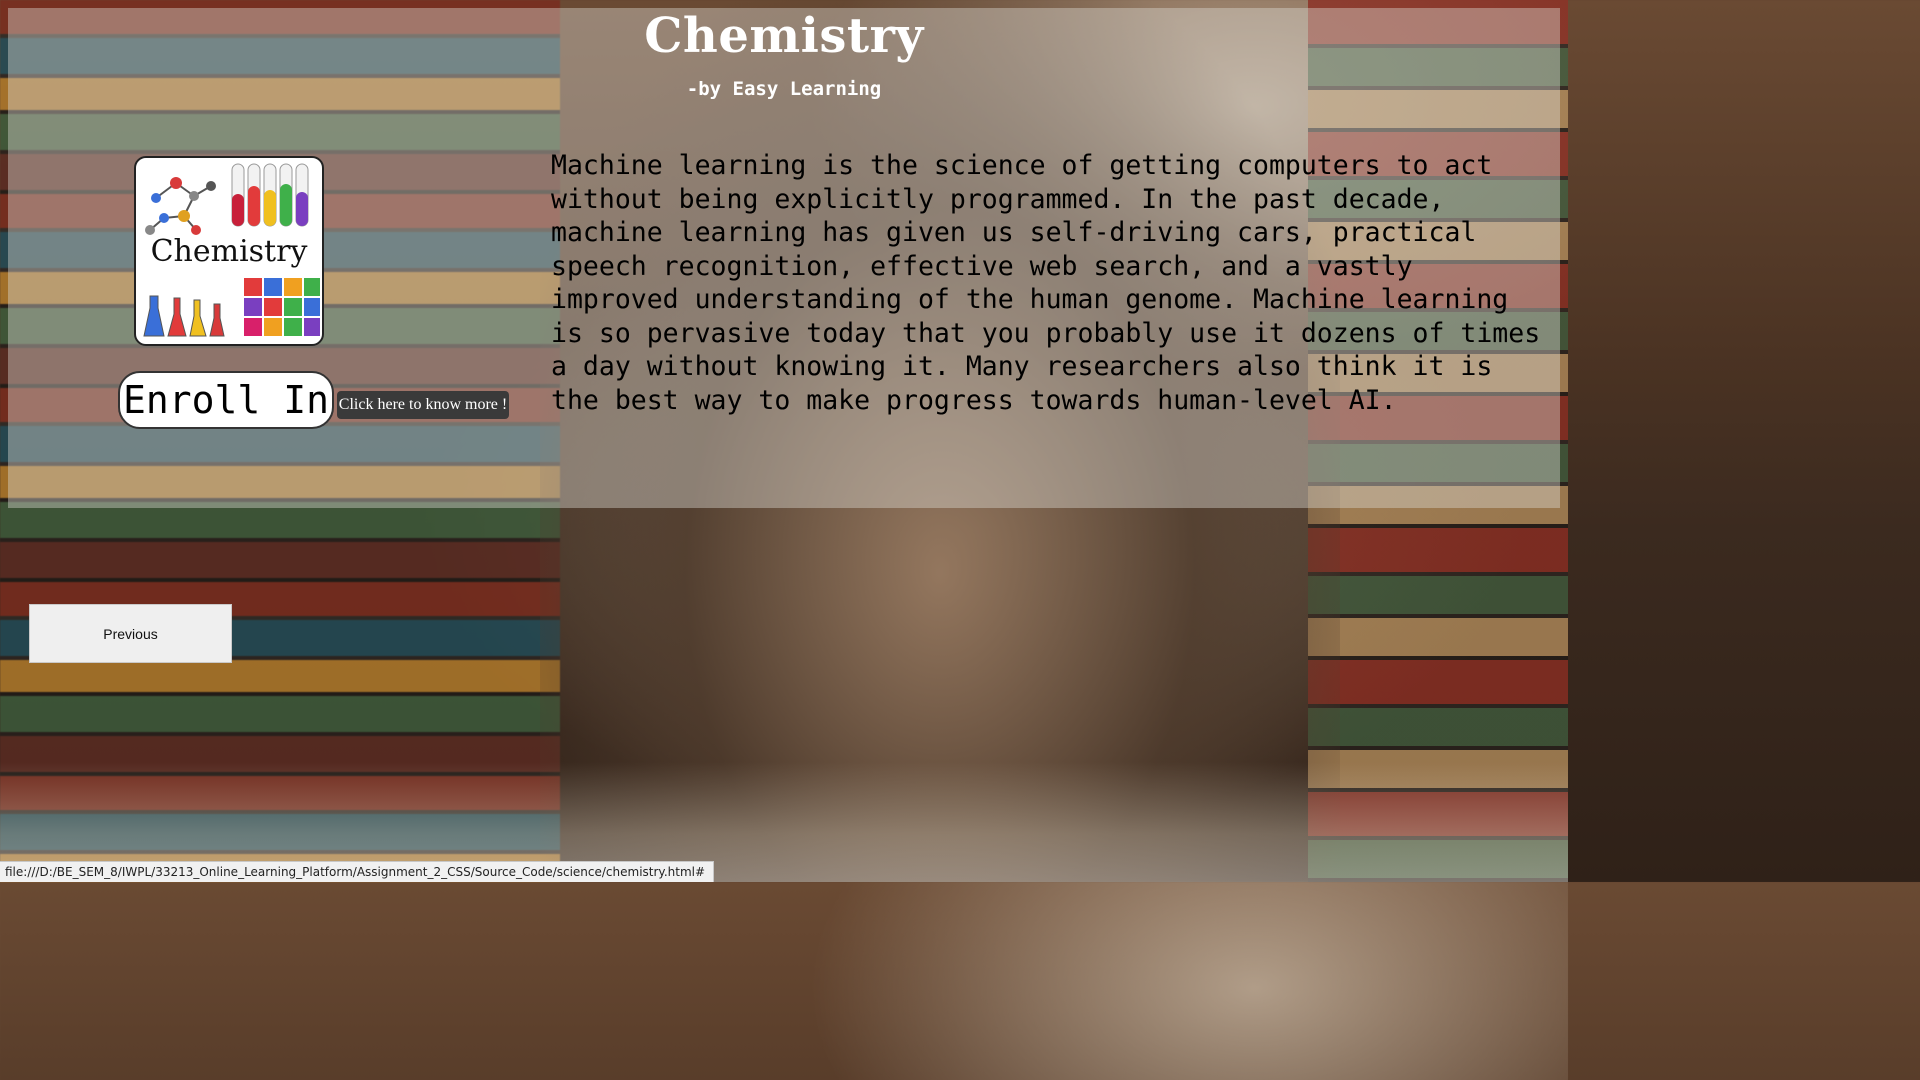 The height and width of the screenshot is (1080, 1920). I want to click on page-subtitle: -by Easy Learning, so click(784, 89).